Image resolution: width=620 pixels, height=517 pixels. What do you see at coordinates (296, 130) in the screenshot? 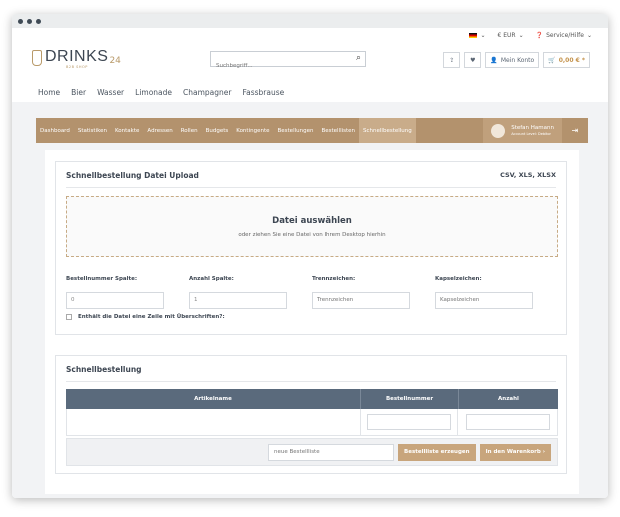
I see `dash-item-bestellungen: Bestellungen` at bounding box center [296, 130].